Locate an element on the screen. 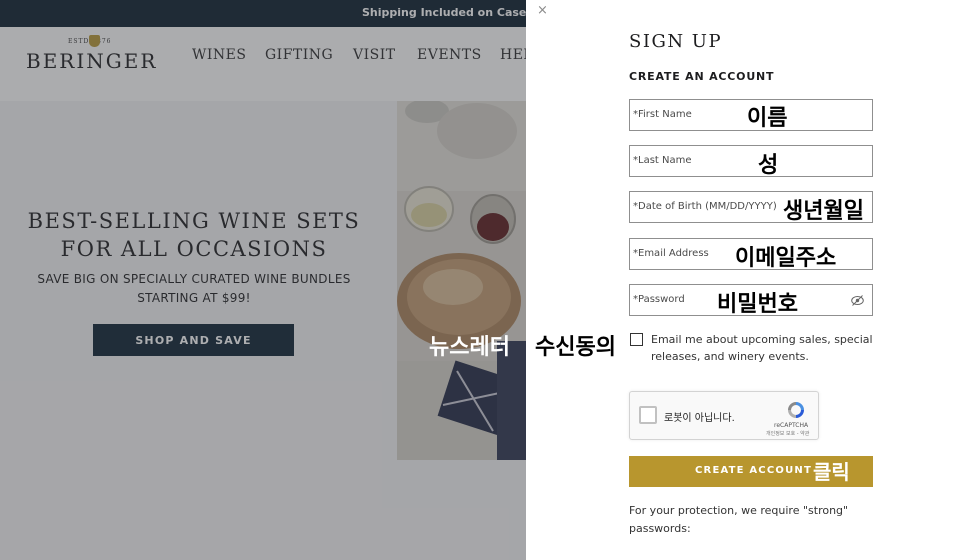 The height and width of the screenshot is (560, 960). annotation-newsletter-part1: 뉴스레터 is located at coordinates (469, 347).